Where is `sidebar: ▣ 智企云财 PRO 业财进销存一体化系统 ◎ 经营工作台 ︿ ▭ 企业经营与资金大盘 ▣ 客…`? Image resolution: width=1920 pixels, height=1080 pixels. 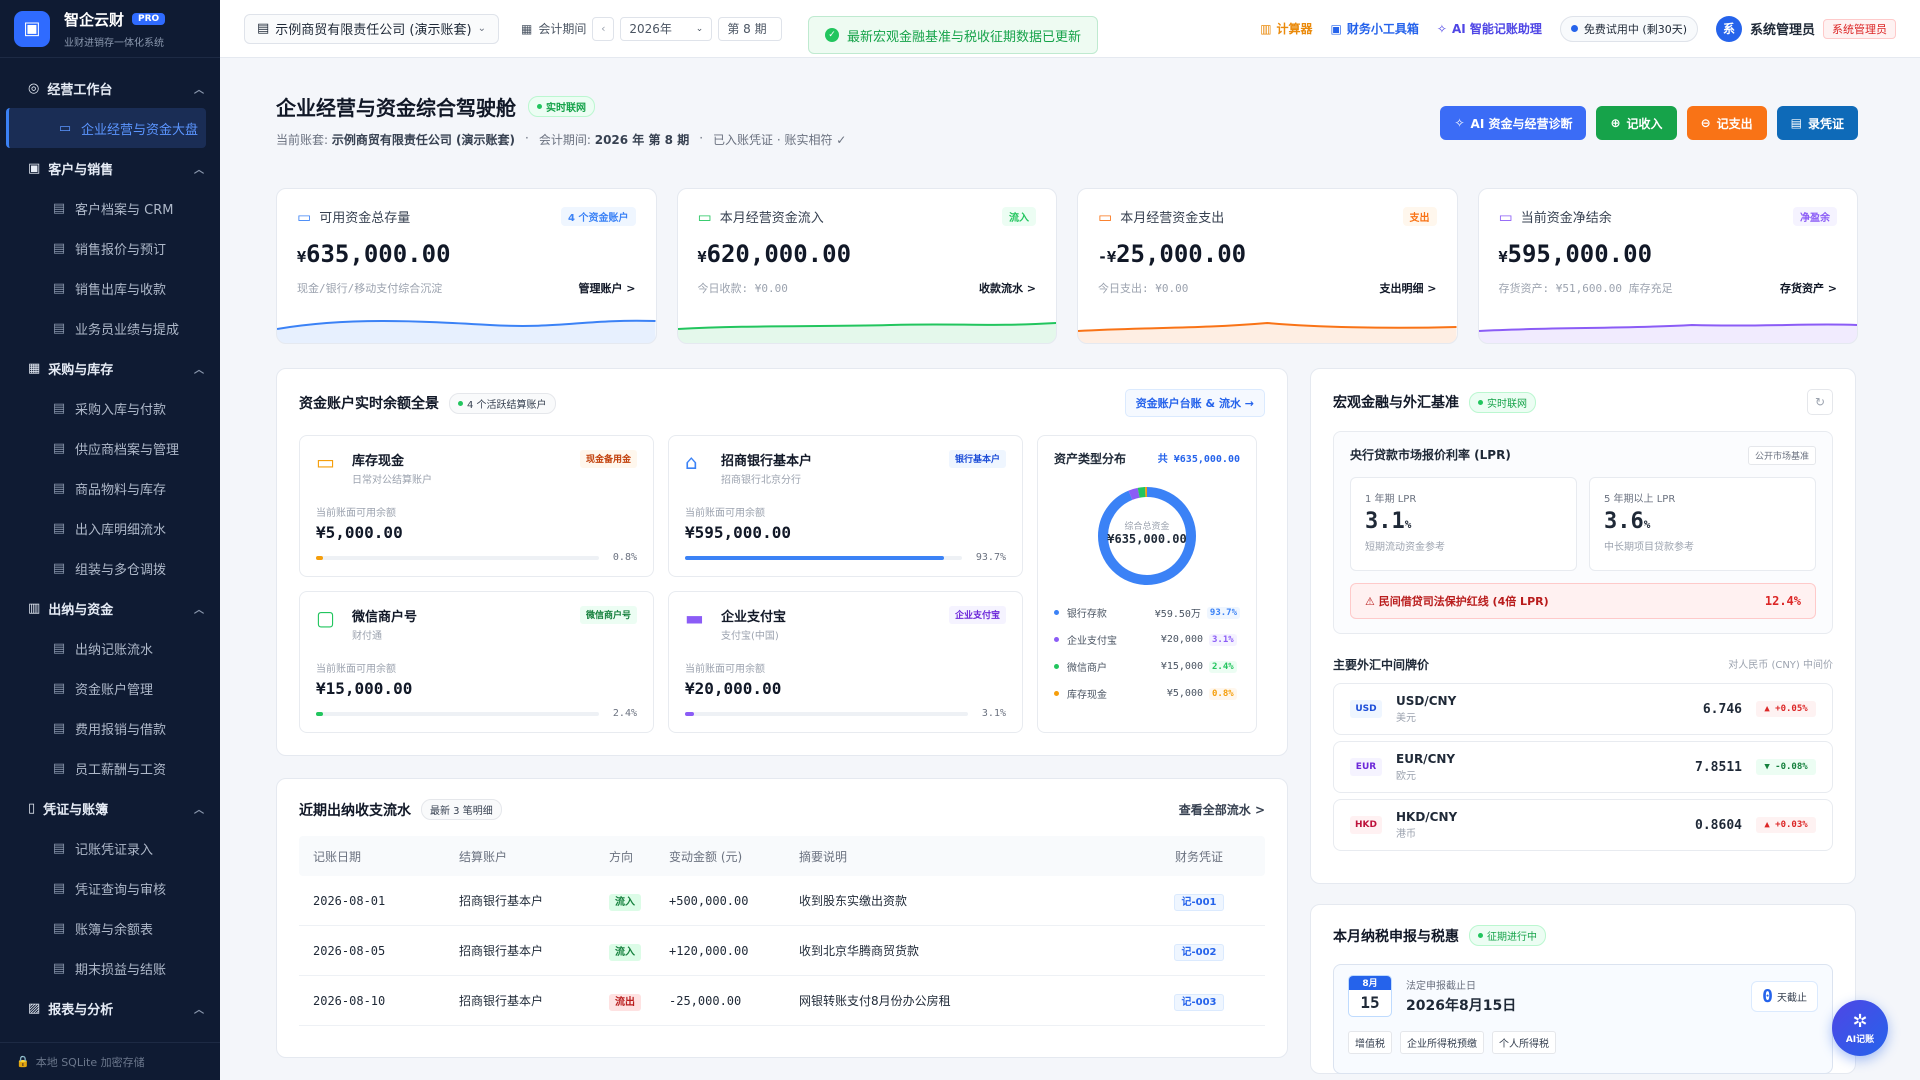
sidebar: ▣ 智企云财 PRO 业财进销存一体化系统 ◎ 经营工作台 ︿ ▭ 企业经营与资金大盘 ▣ 客… is located at coordinates (110, 540).